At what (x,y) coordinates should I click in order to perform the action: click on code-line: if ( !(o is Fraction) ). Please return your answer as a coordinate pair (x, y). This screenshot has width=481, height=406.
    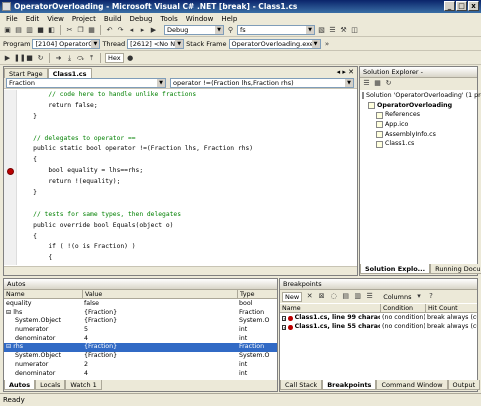
    Looking at the image, I should click on (187, 247).